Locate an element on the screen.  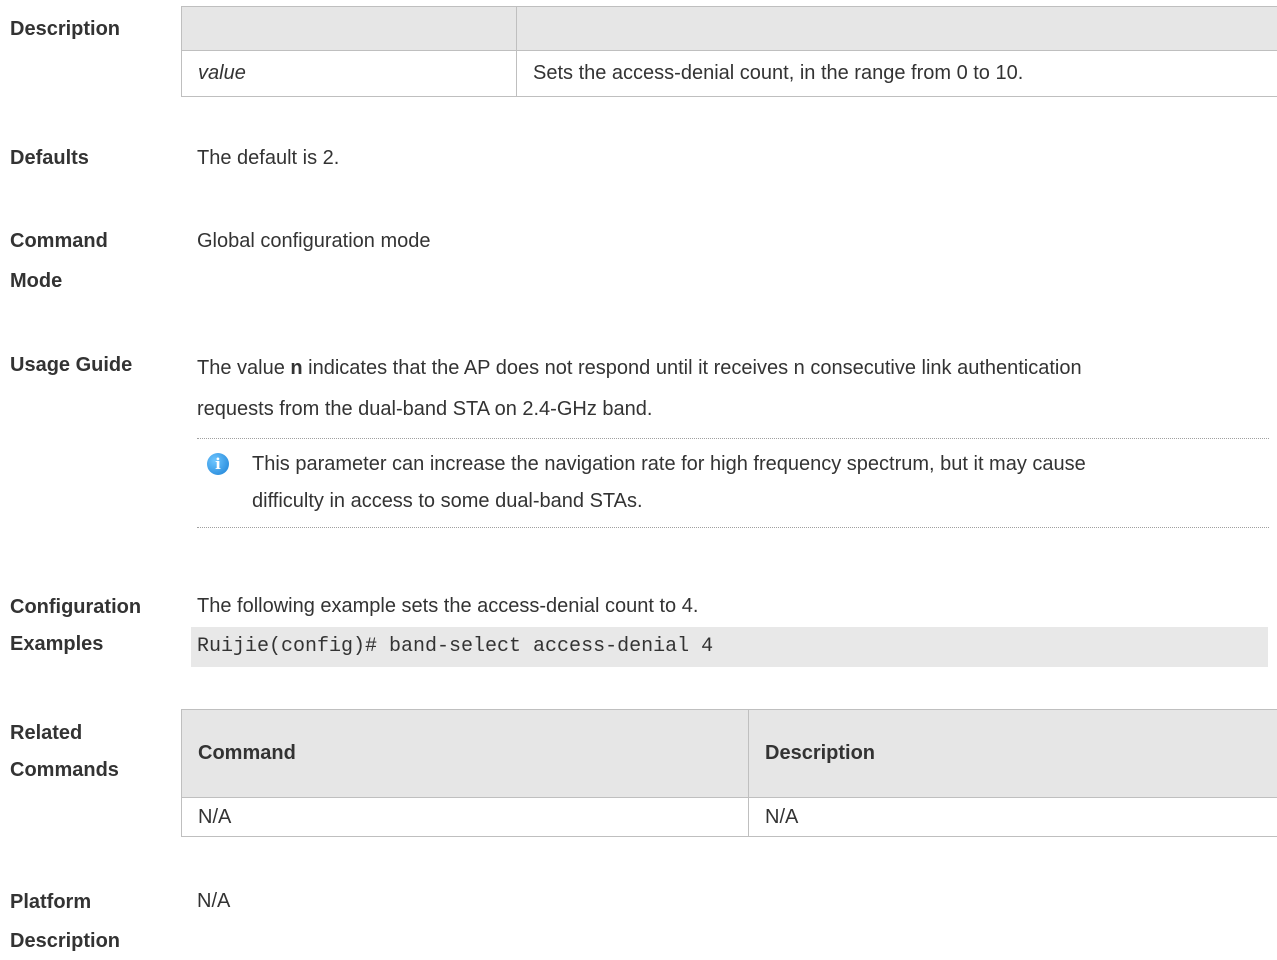
description-label: Description is located at coordinates (65, 29).